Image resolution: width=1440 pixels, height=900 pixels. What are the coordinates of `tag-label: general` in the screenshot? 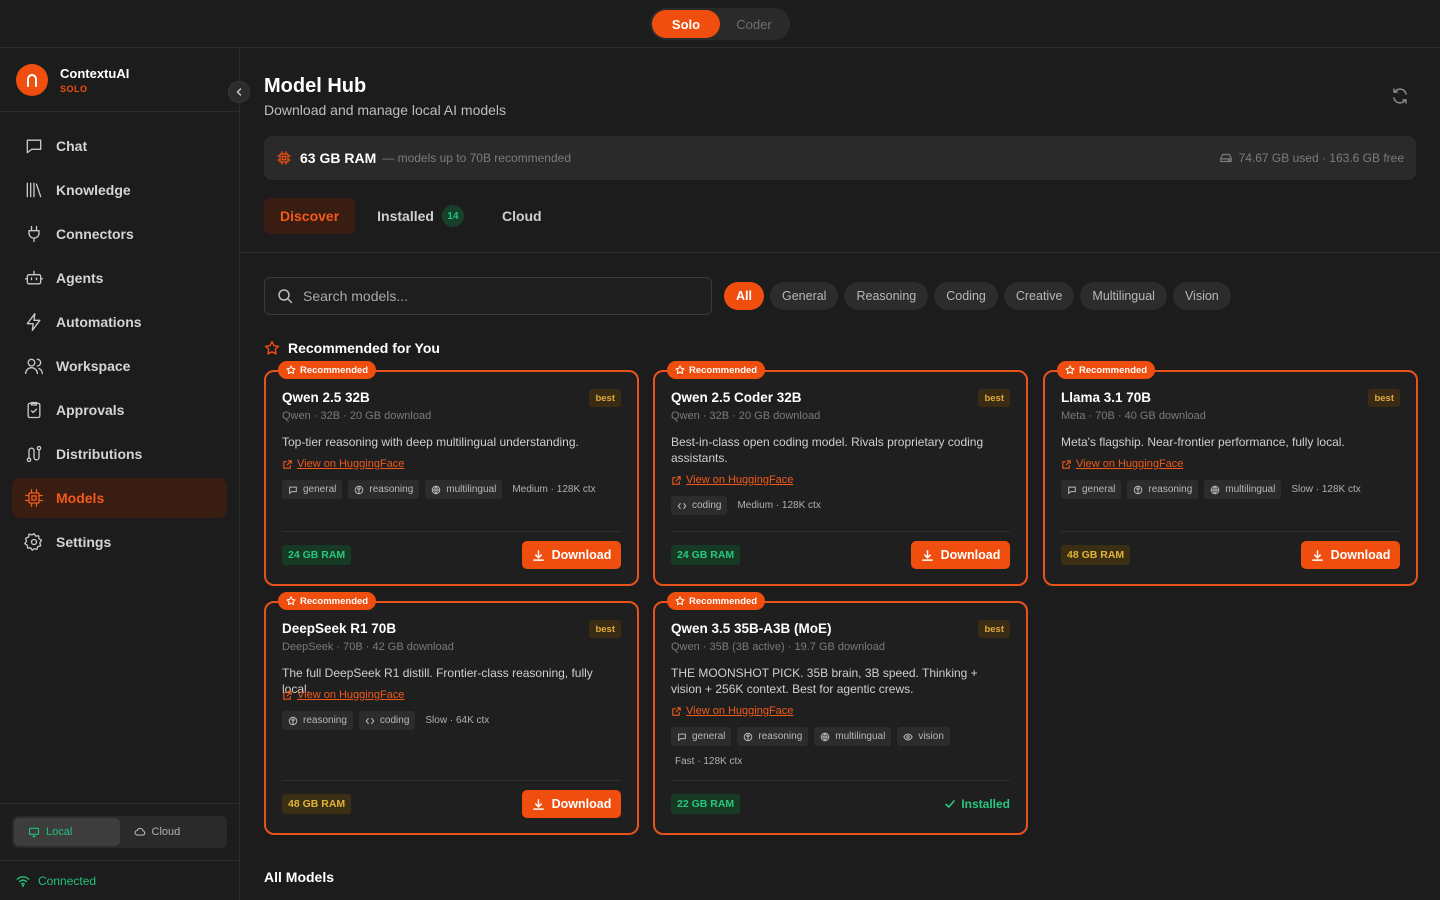 It's located at (709, 736).